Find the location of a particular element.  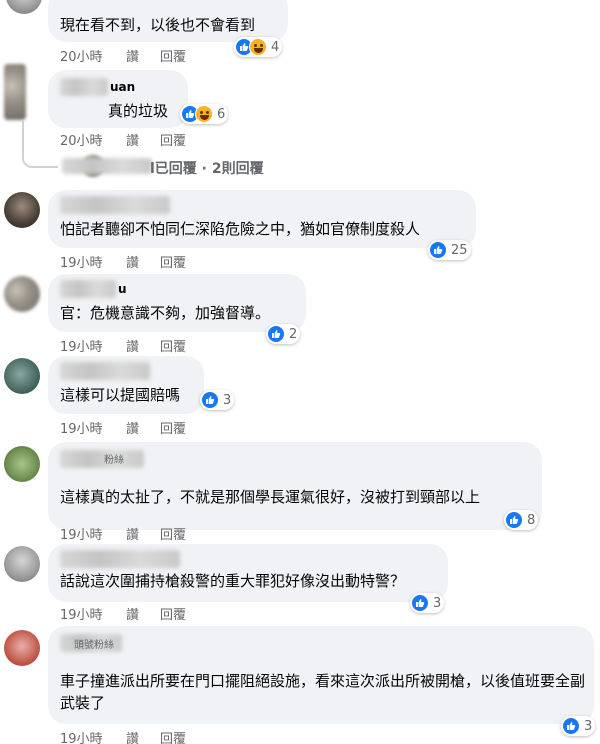

comment-text: 現在看不到，以後也不會看到 is located at coordinates (158, 25).